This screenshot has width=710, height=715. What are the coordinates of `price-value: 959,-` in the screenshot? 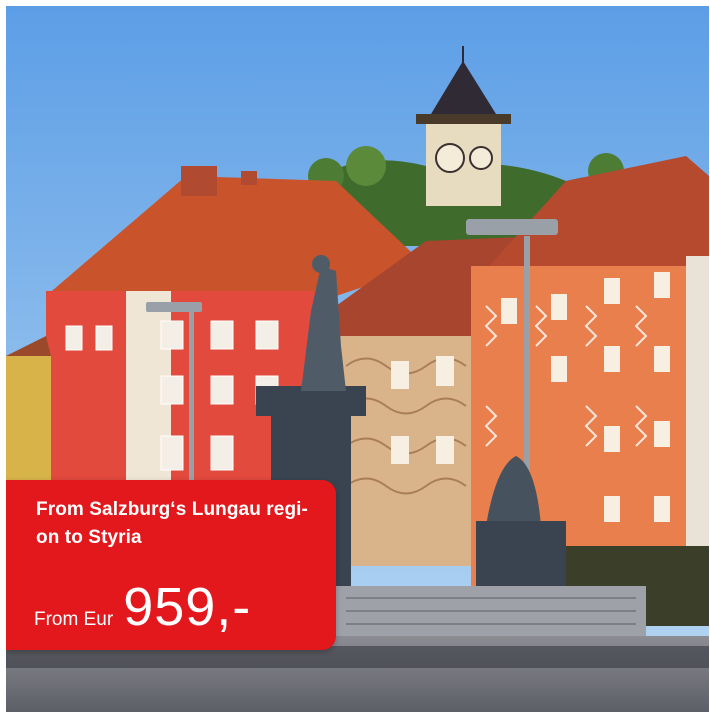 It's located at (187, 607).